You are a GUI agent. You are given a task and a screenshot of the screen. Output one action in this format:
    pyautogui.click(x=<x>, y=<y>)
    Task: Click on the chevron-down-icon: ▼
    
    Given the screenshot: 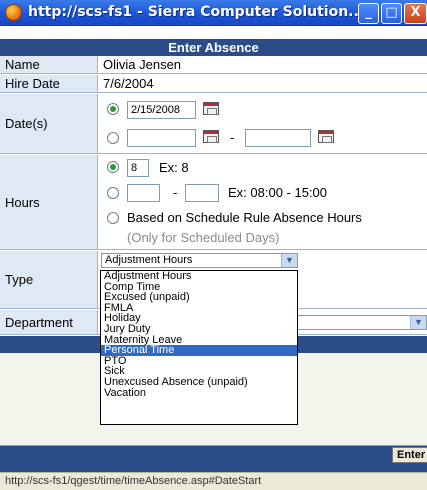 What is the action you would take?
    pyautogui.click(x=289, y=260)
    